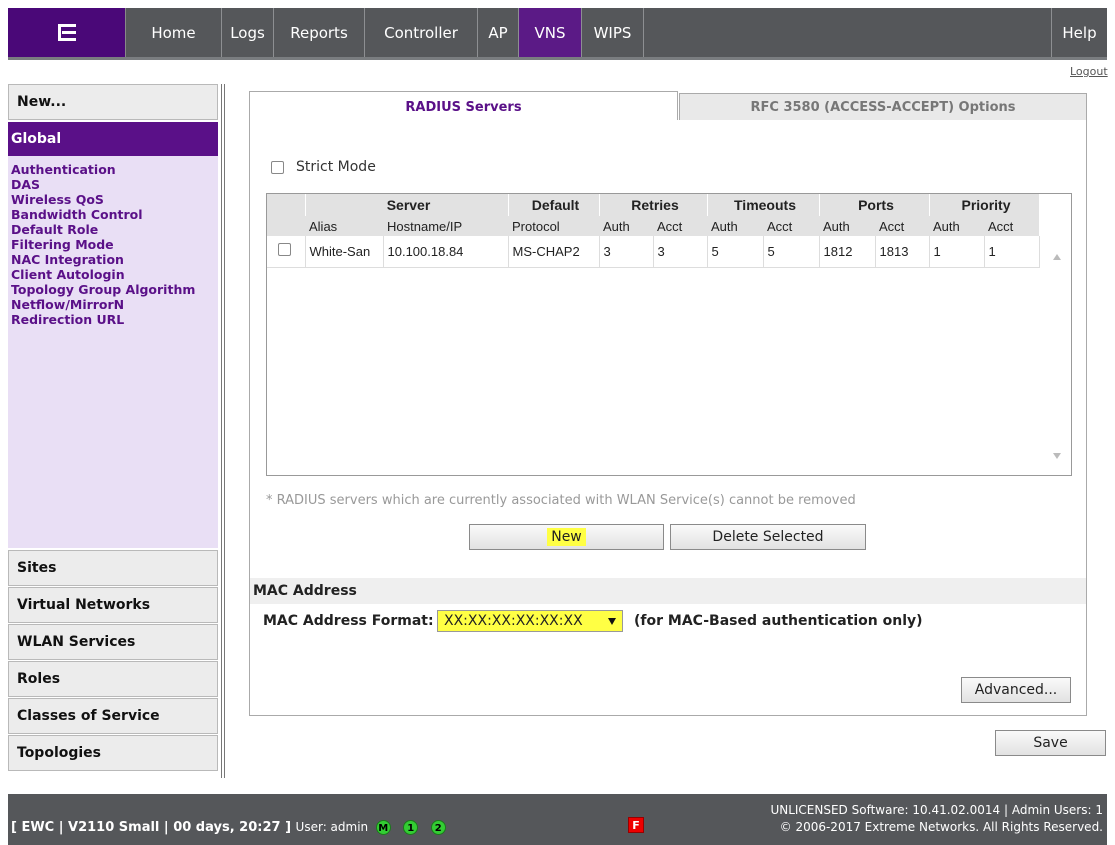  What do you see at coordinates (114, 304) in the screenshot?
I see `sidebar-item-netflow-mirrorn: Netflow/MirrorN` at bounding box center [114, 304].